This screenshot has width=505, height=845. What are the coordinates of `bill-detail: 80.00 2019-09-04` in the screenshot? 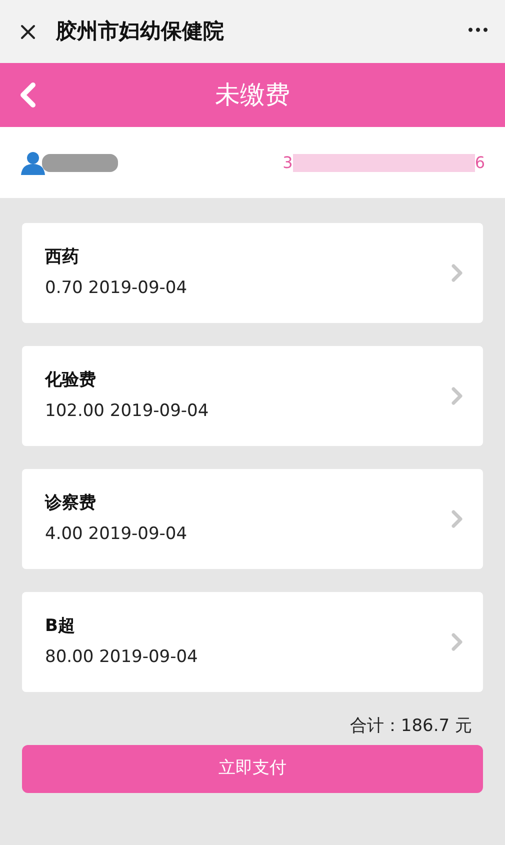 It's located at (121, 657).